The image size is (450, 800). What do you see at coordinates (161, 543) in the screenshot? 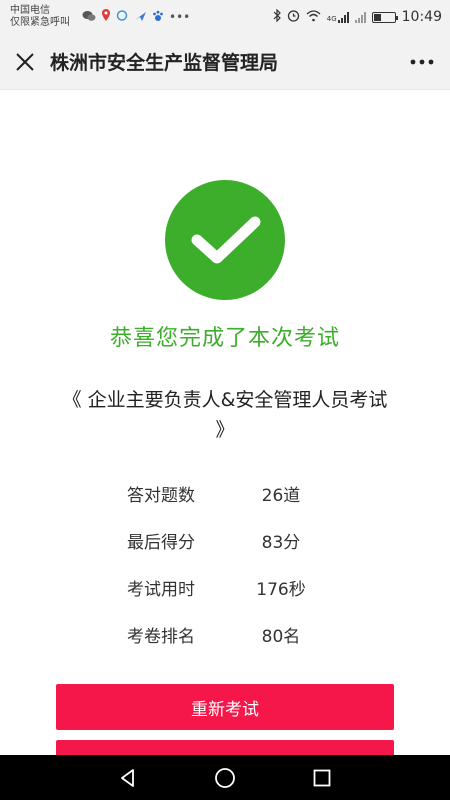
I see `stat-label: 最后得分` at bounding box center [161, 543].